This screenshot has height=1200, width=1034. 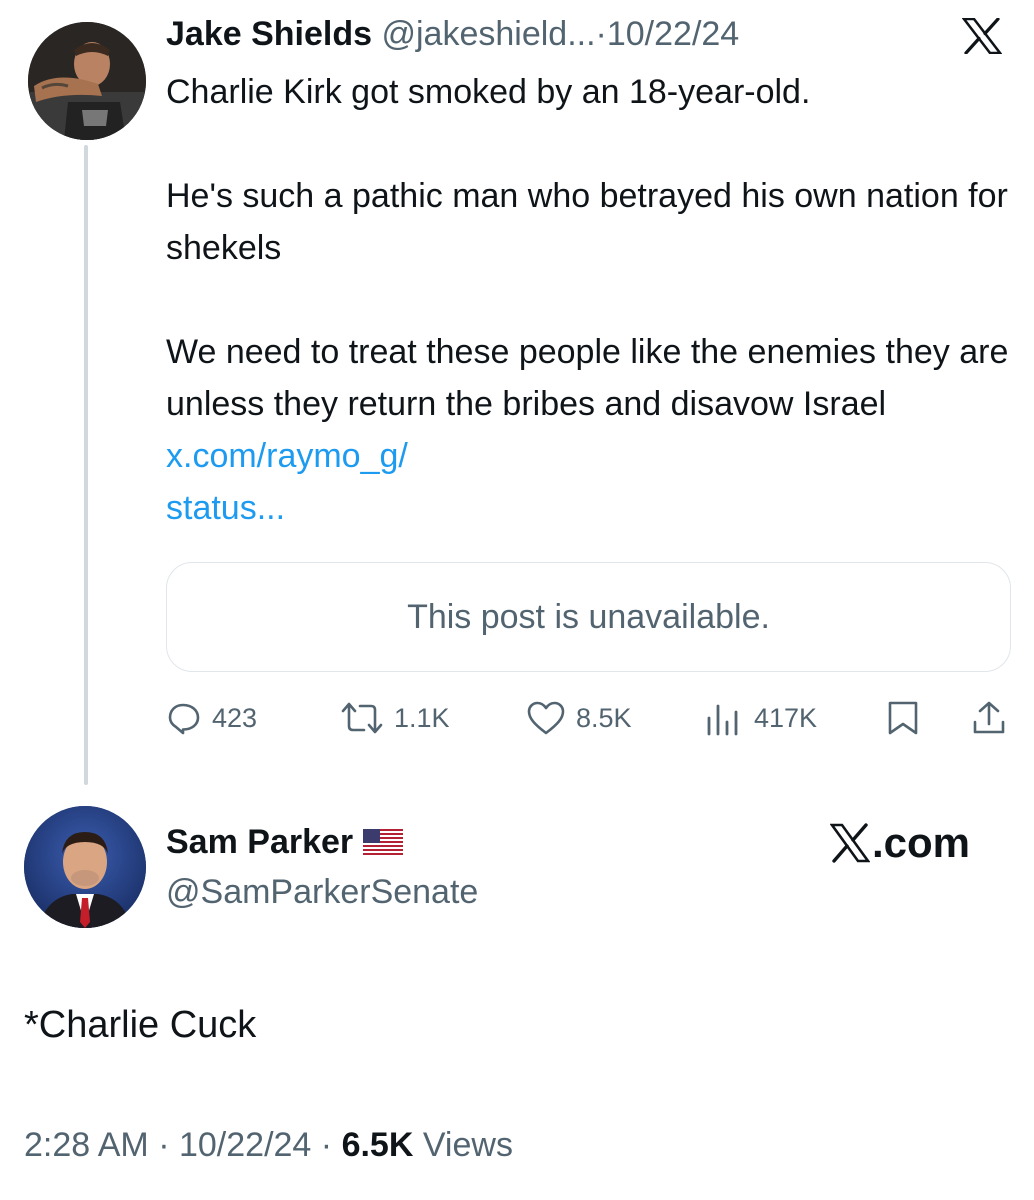 I want to click on quoted-post-unavailable: This post is unavailable., so click(x=588, y=617).